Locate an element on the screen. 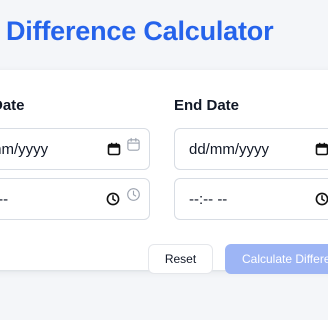  clock-icon is located at coordinates (133, 194).